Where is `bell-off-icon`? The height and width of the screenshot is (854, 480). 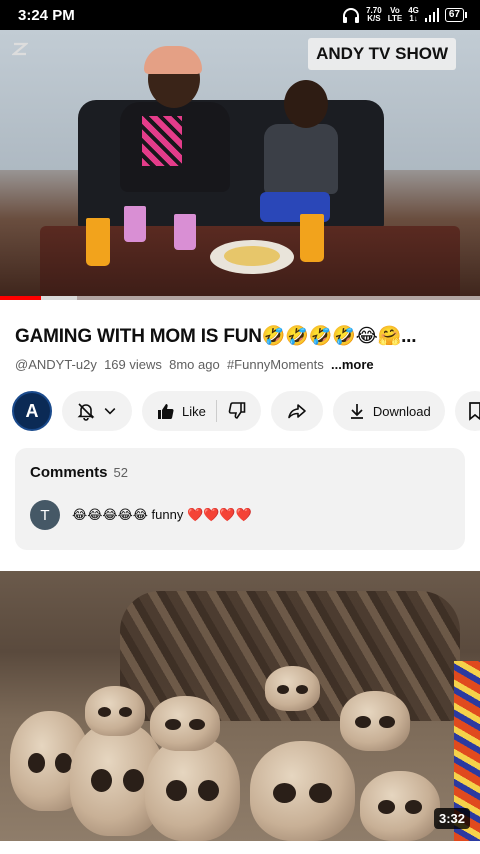 bell-off-icon is located at coordinates (86, 412).